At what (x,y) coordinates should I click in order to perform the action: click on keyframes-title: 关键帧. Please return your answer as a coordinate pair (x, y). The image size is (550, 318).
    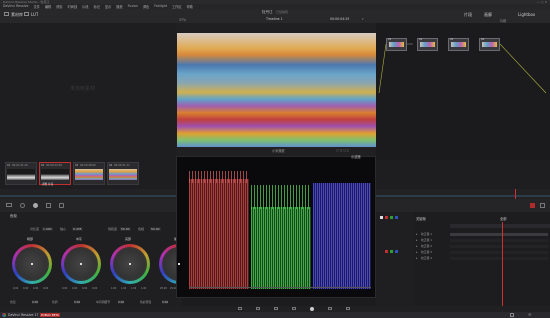
    Looking at the image, I should click on (421, 219).